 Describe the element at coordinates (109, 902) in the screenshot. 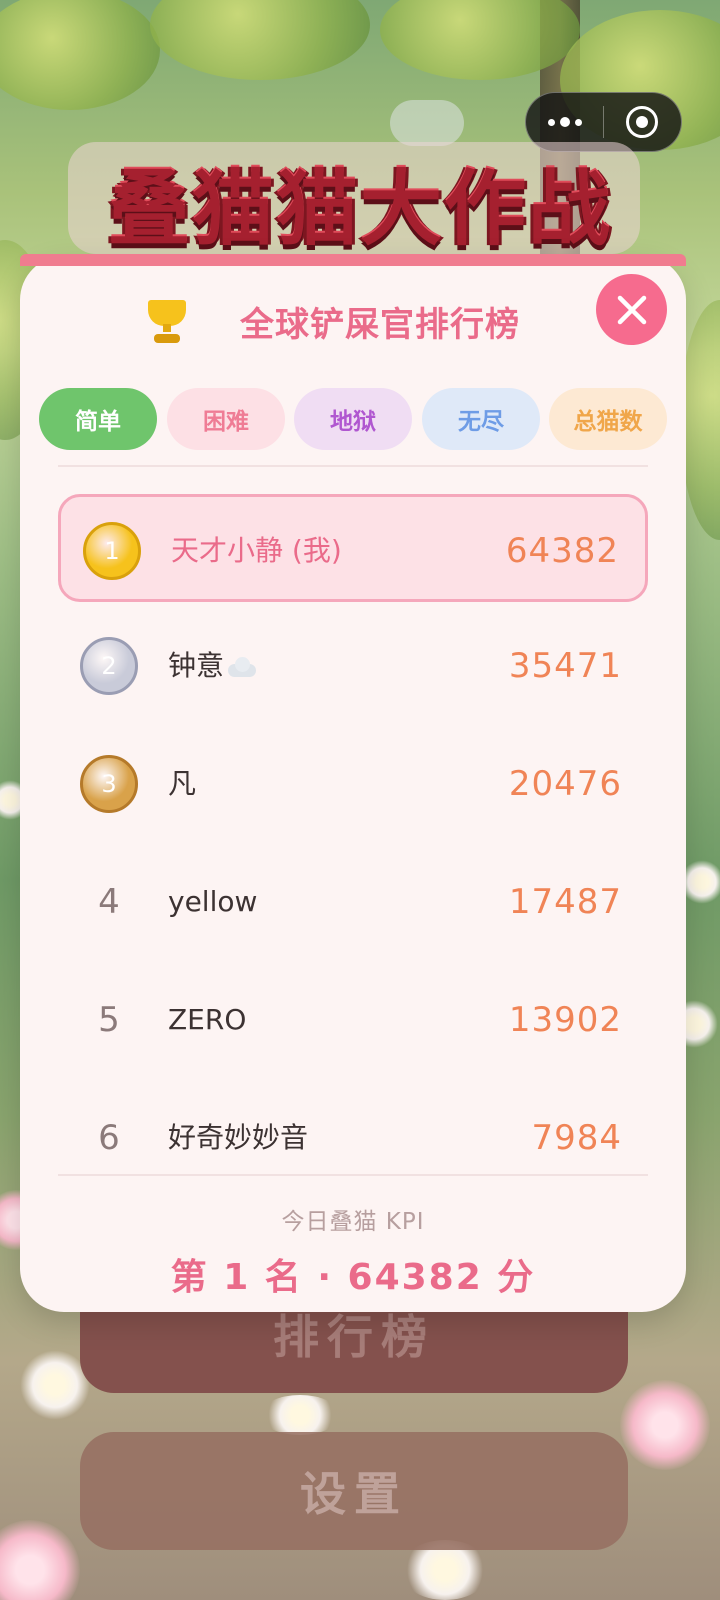

I see `rank-number: 4` at that location.